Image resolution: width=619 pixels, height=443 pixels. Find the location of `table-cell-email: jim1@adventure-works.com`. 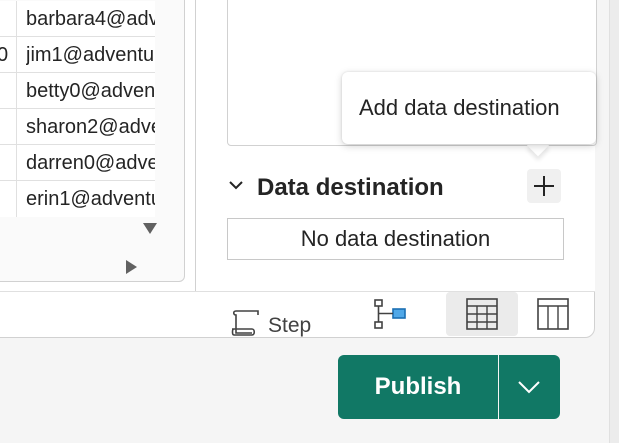

table-cell-email: jim1@adventure-works.com is located at coordinates (90, 55).